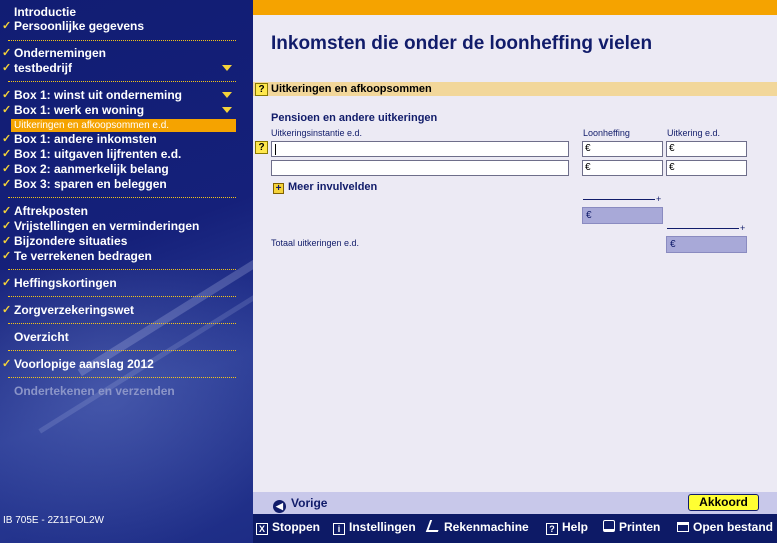 The width and height of the screenshot is (777, 543). I want to click on sidebar-item-label: Ondertekenen en verzenden, so click(94, 391).